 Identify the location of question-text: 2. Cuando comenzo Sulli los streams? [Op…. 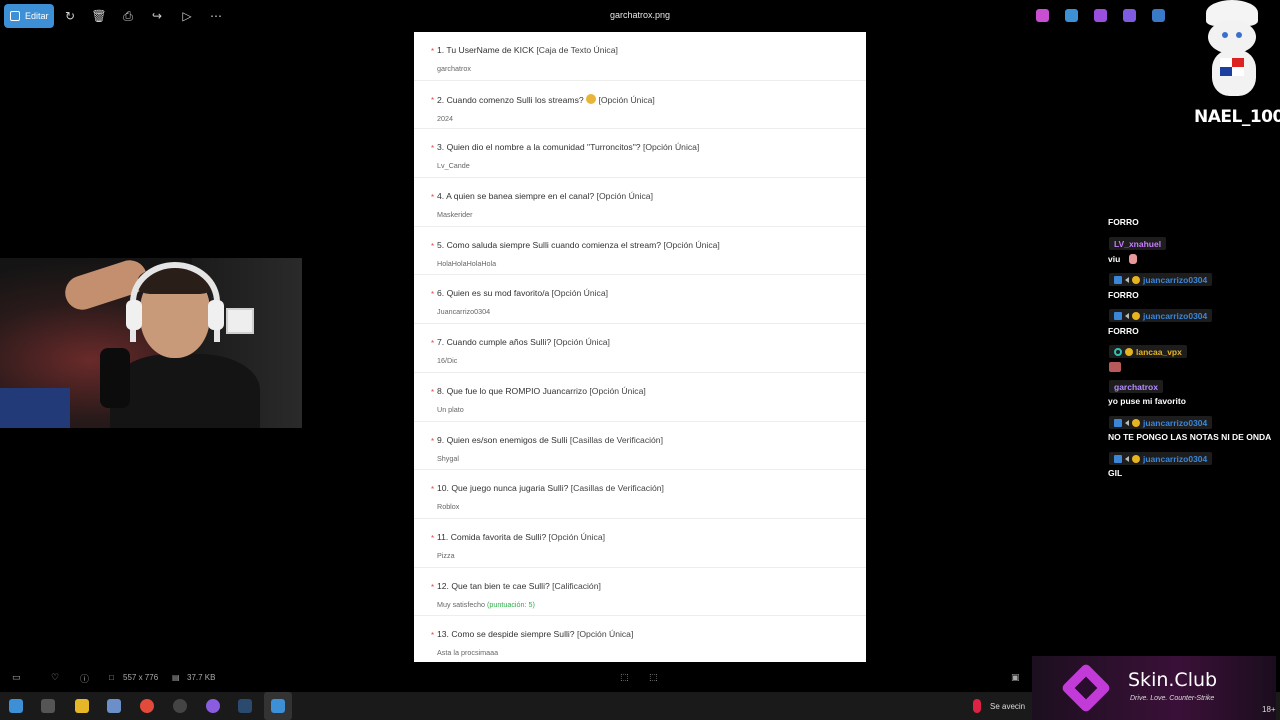
(649, 99).